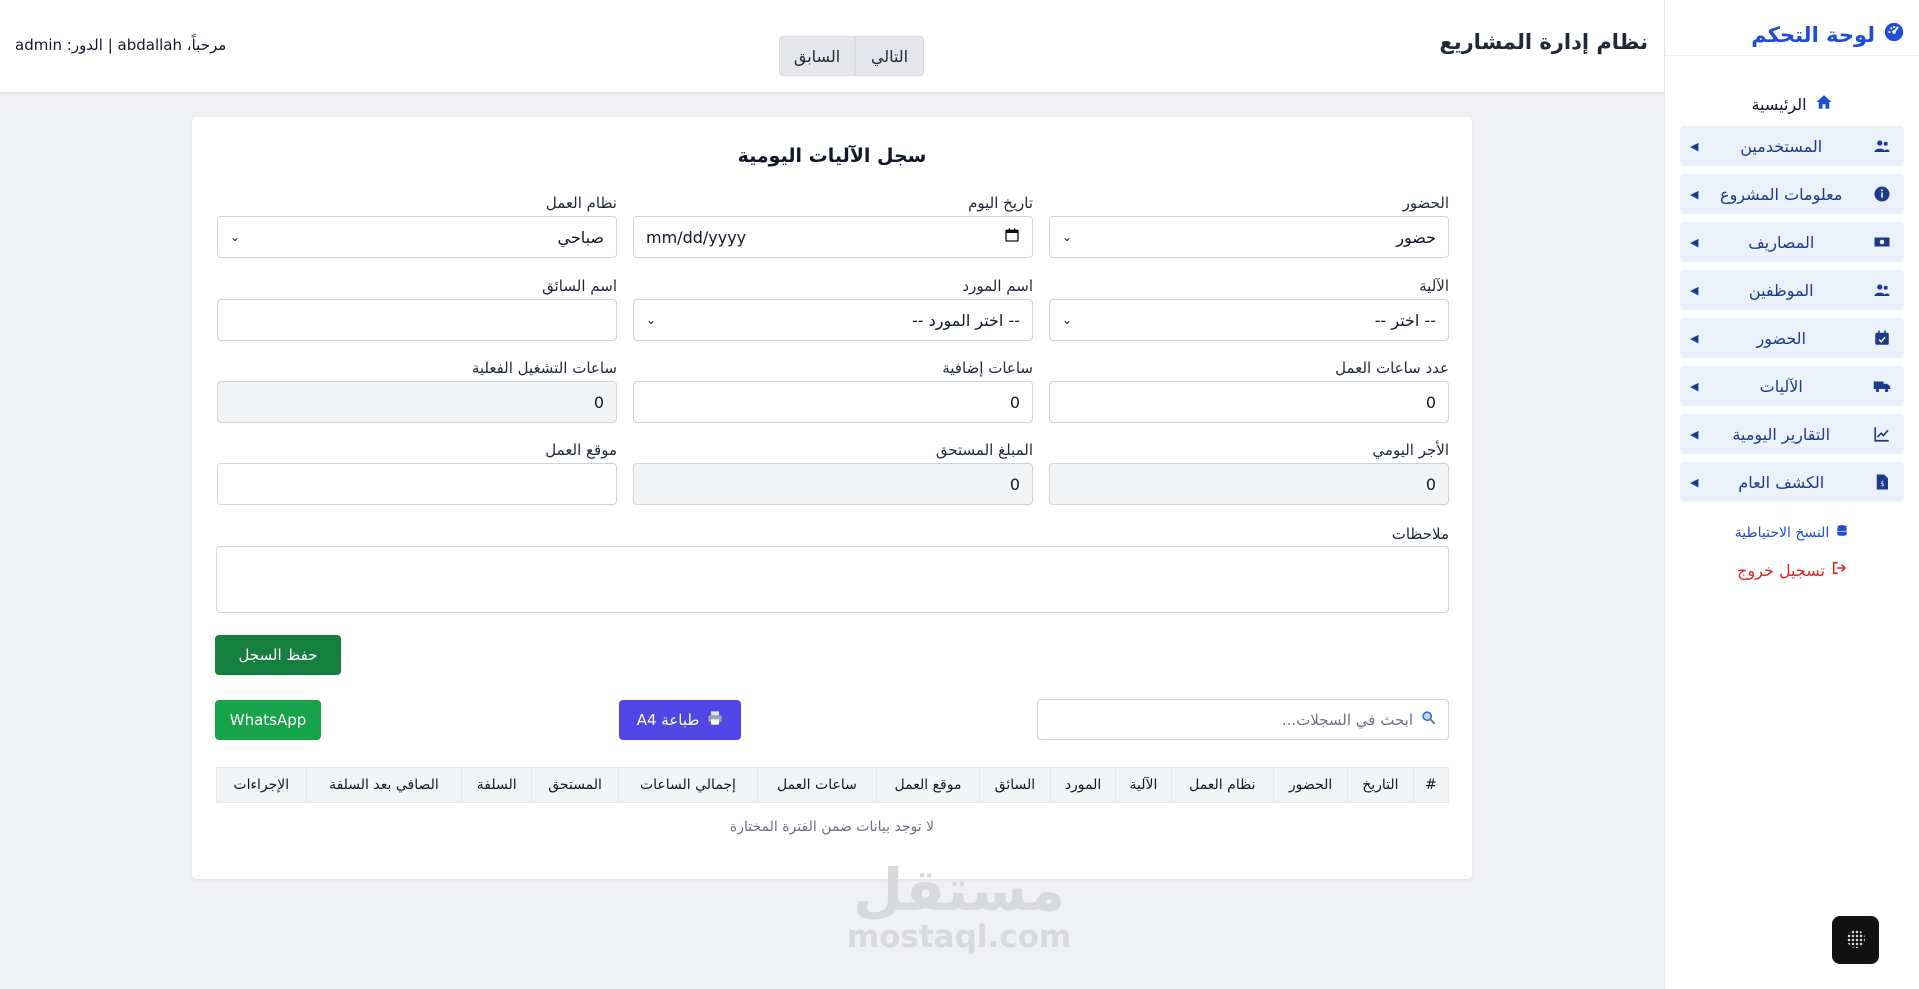  What do you see at coordinates (1543, 42) in the screenshot?
I see `page-title: نظام إدارة المشاريع` at bounding box center [1543, 42].